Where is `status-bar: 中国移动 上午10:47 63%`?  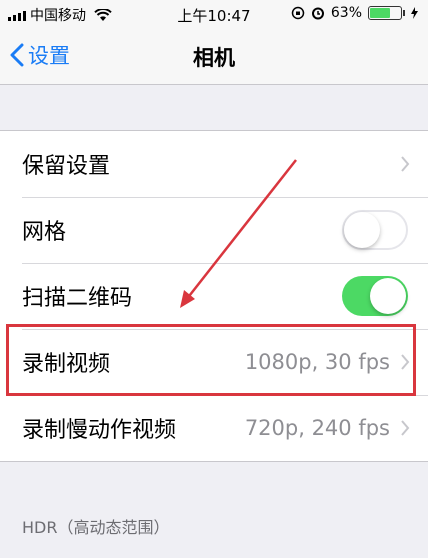 status-bar: 中国移动 上午10:47 63% is located at coordinates (214, 14).